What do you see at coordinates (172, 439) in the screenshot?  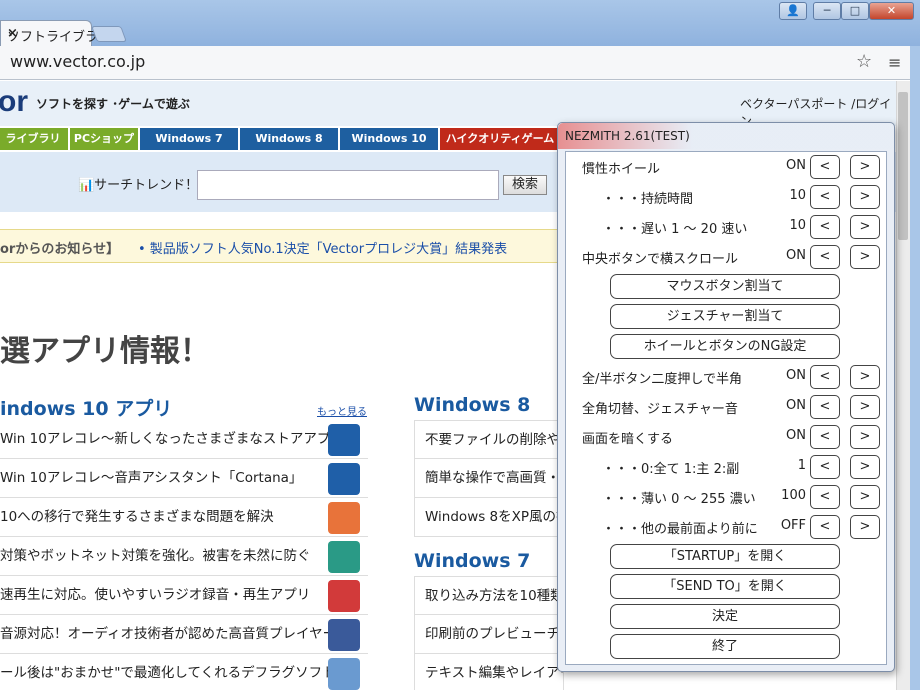 I see `list-item-text: Win 10アレコレ～新しくなったさまざまなストアアプリ` at bounding box center [172, 439].